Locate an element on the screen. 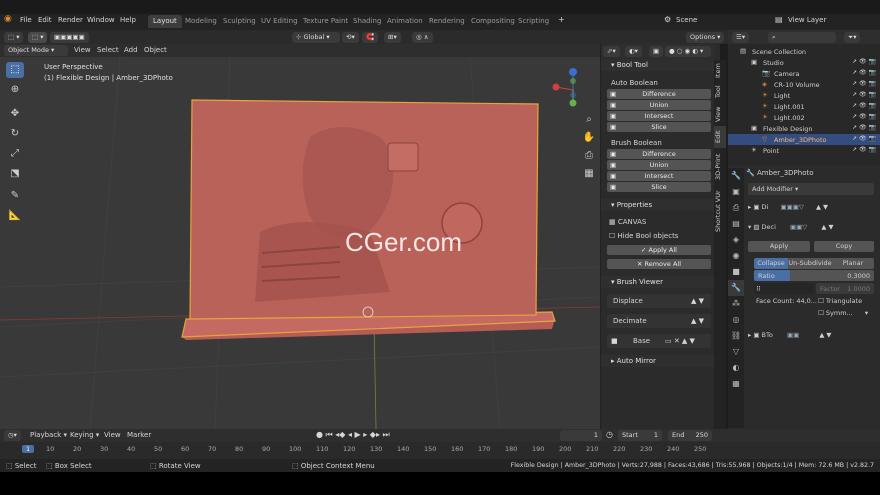 The width and height of the screenshot is (880, 495). outliner-row: ☀ Light.001 ➚ 👁 📷 is located at coordinates (804, 106).